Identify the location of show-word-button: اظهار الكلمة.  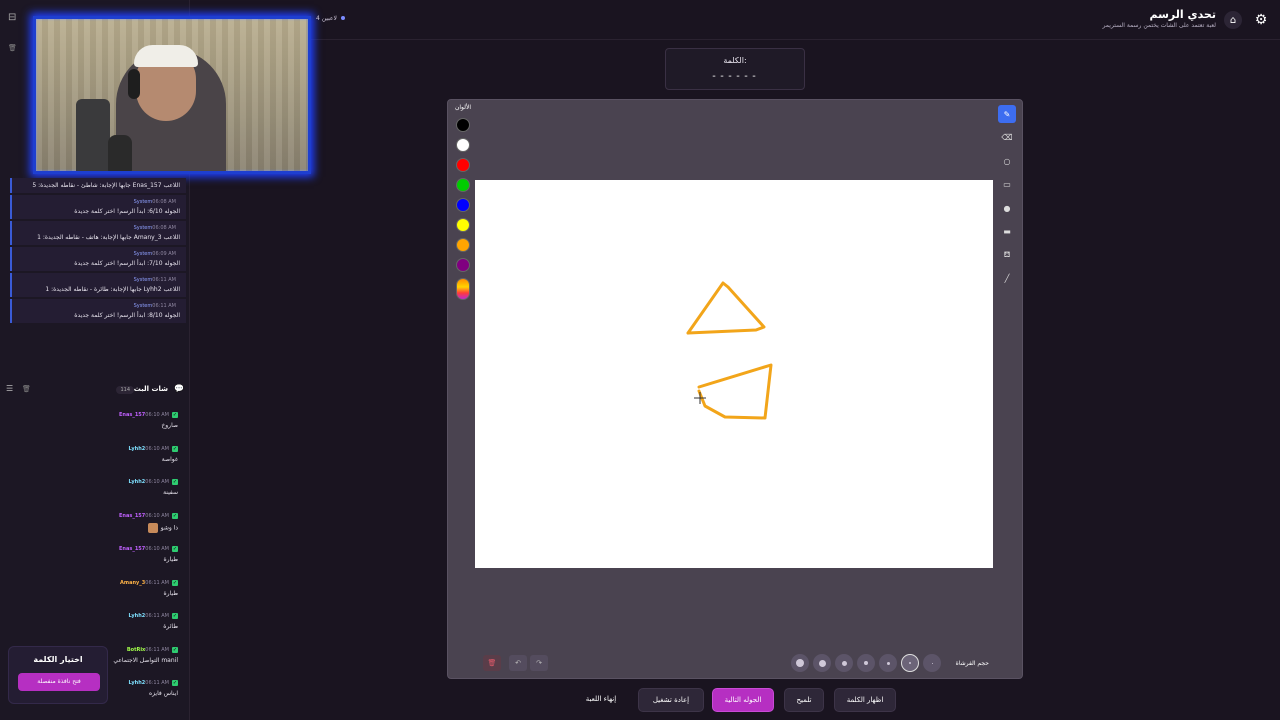
(865, 700).